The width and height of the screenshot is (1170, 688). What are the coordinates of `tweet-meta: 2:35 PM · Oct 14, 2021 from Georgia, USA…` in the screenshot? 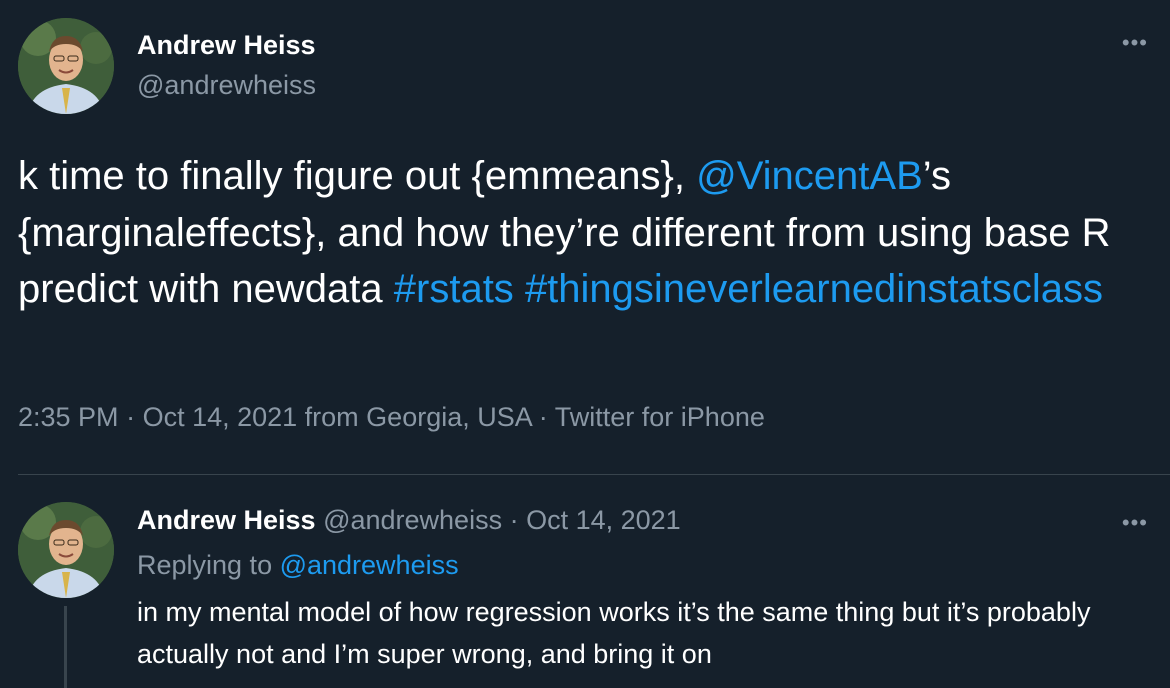 It's located at (391, 417).